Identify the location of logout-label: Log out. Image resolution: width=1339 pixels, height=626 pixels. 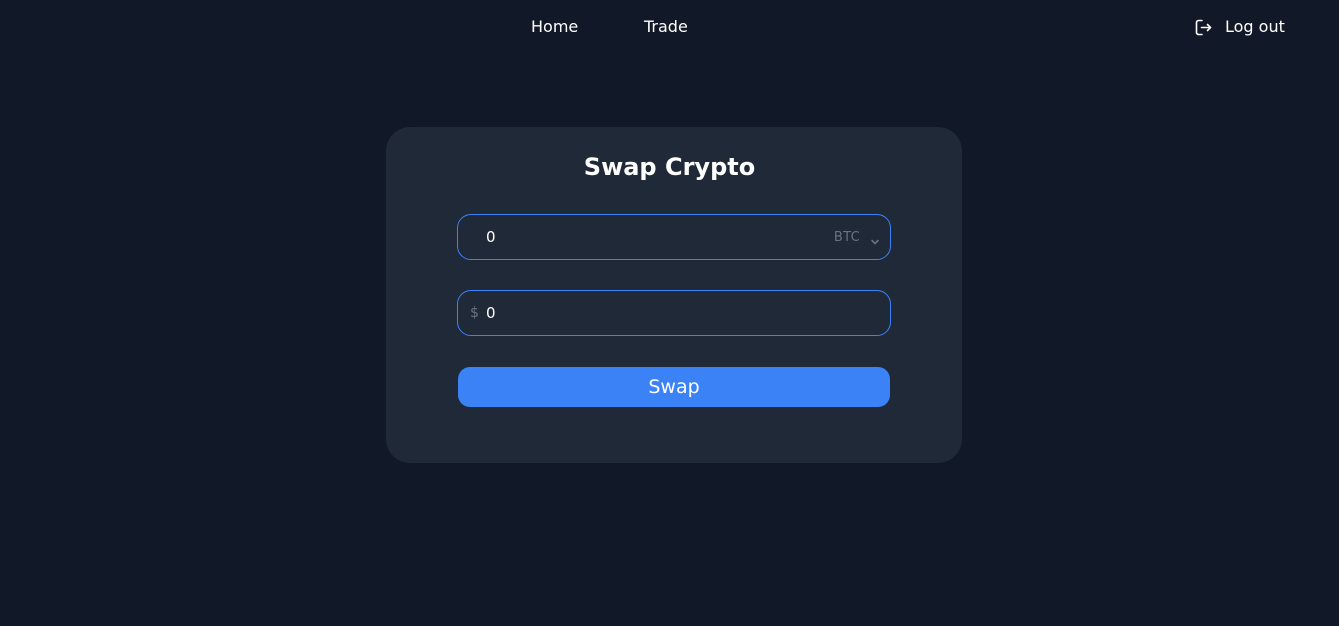
(1255, 26).